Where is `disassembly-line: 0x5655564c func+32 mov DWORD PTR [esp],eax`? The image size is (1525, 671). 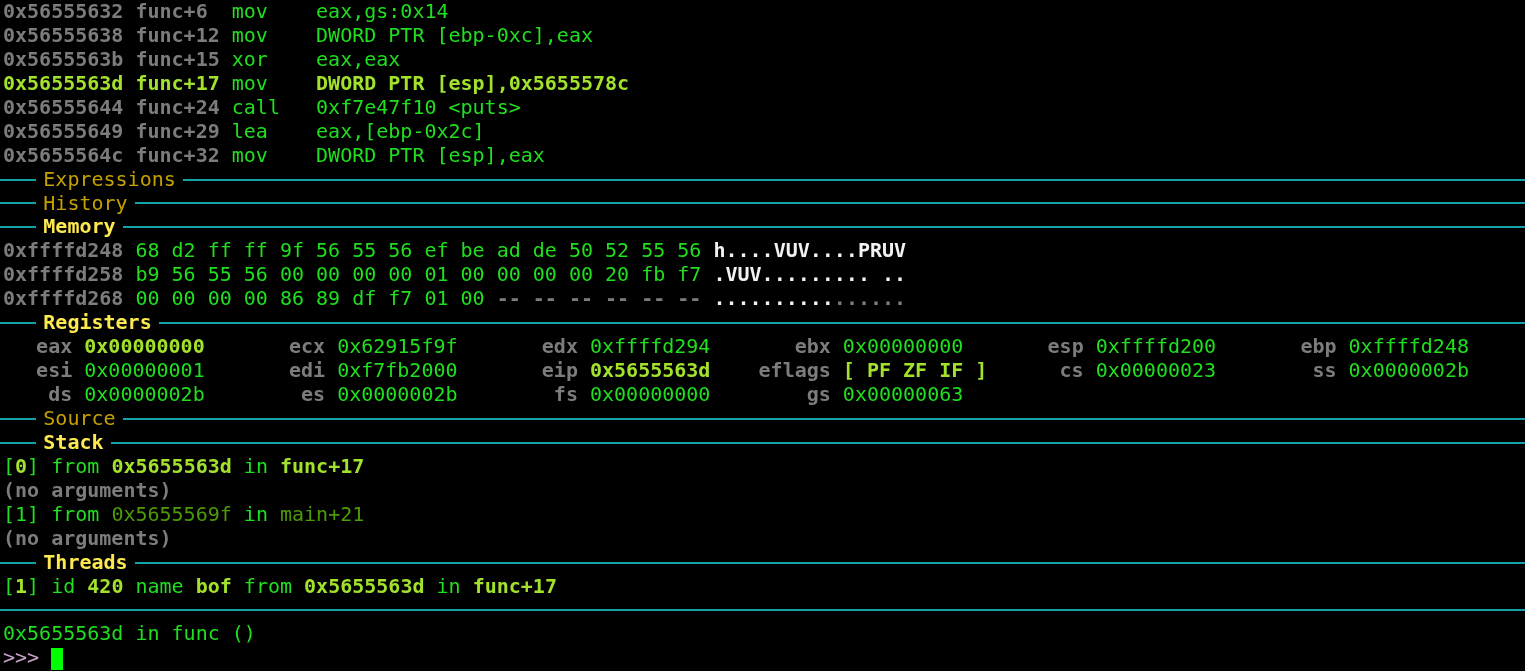 disassembly-line: 0x5655564c func+32 mov DWORD PTR [esp],eax is located at coordinates (274, 155).